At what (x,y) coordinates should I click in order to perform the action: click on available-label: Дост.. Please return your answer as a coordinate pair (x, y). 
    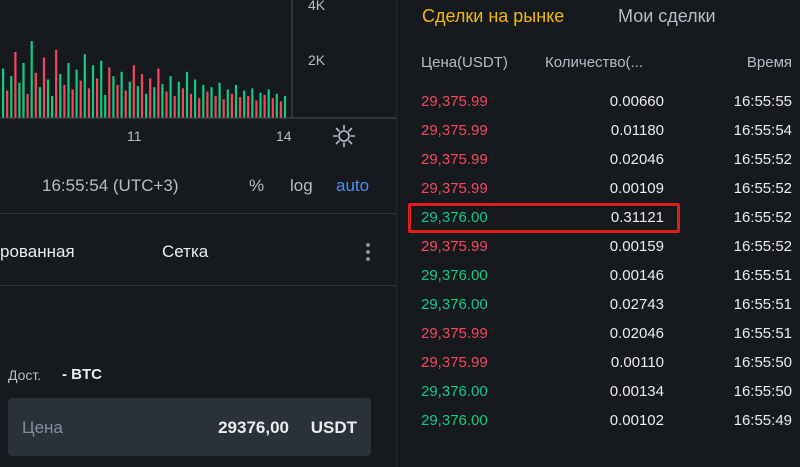
    Looking at the image, I should click on (25, 375).